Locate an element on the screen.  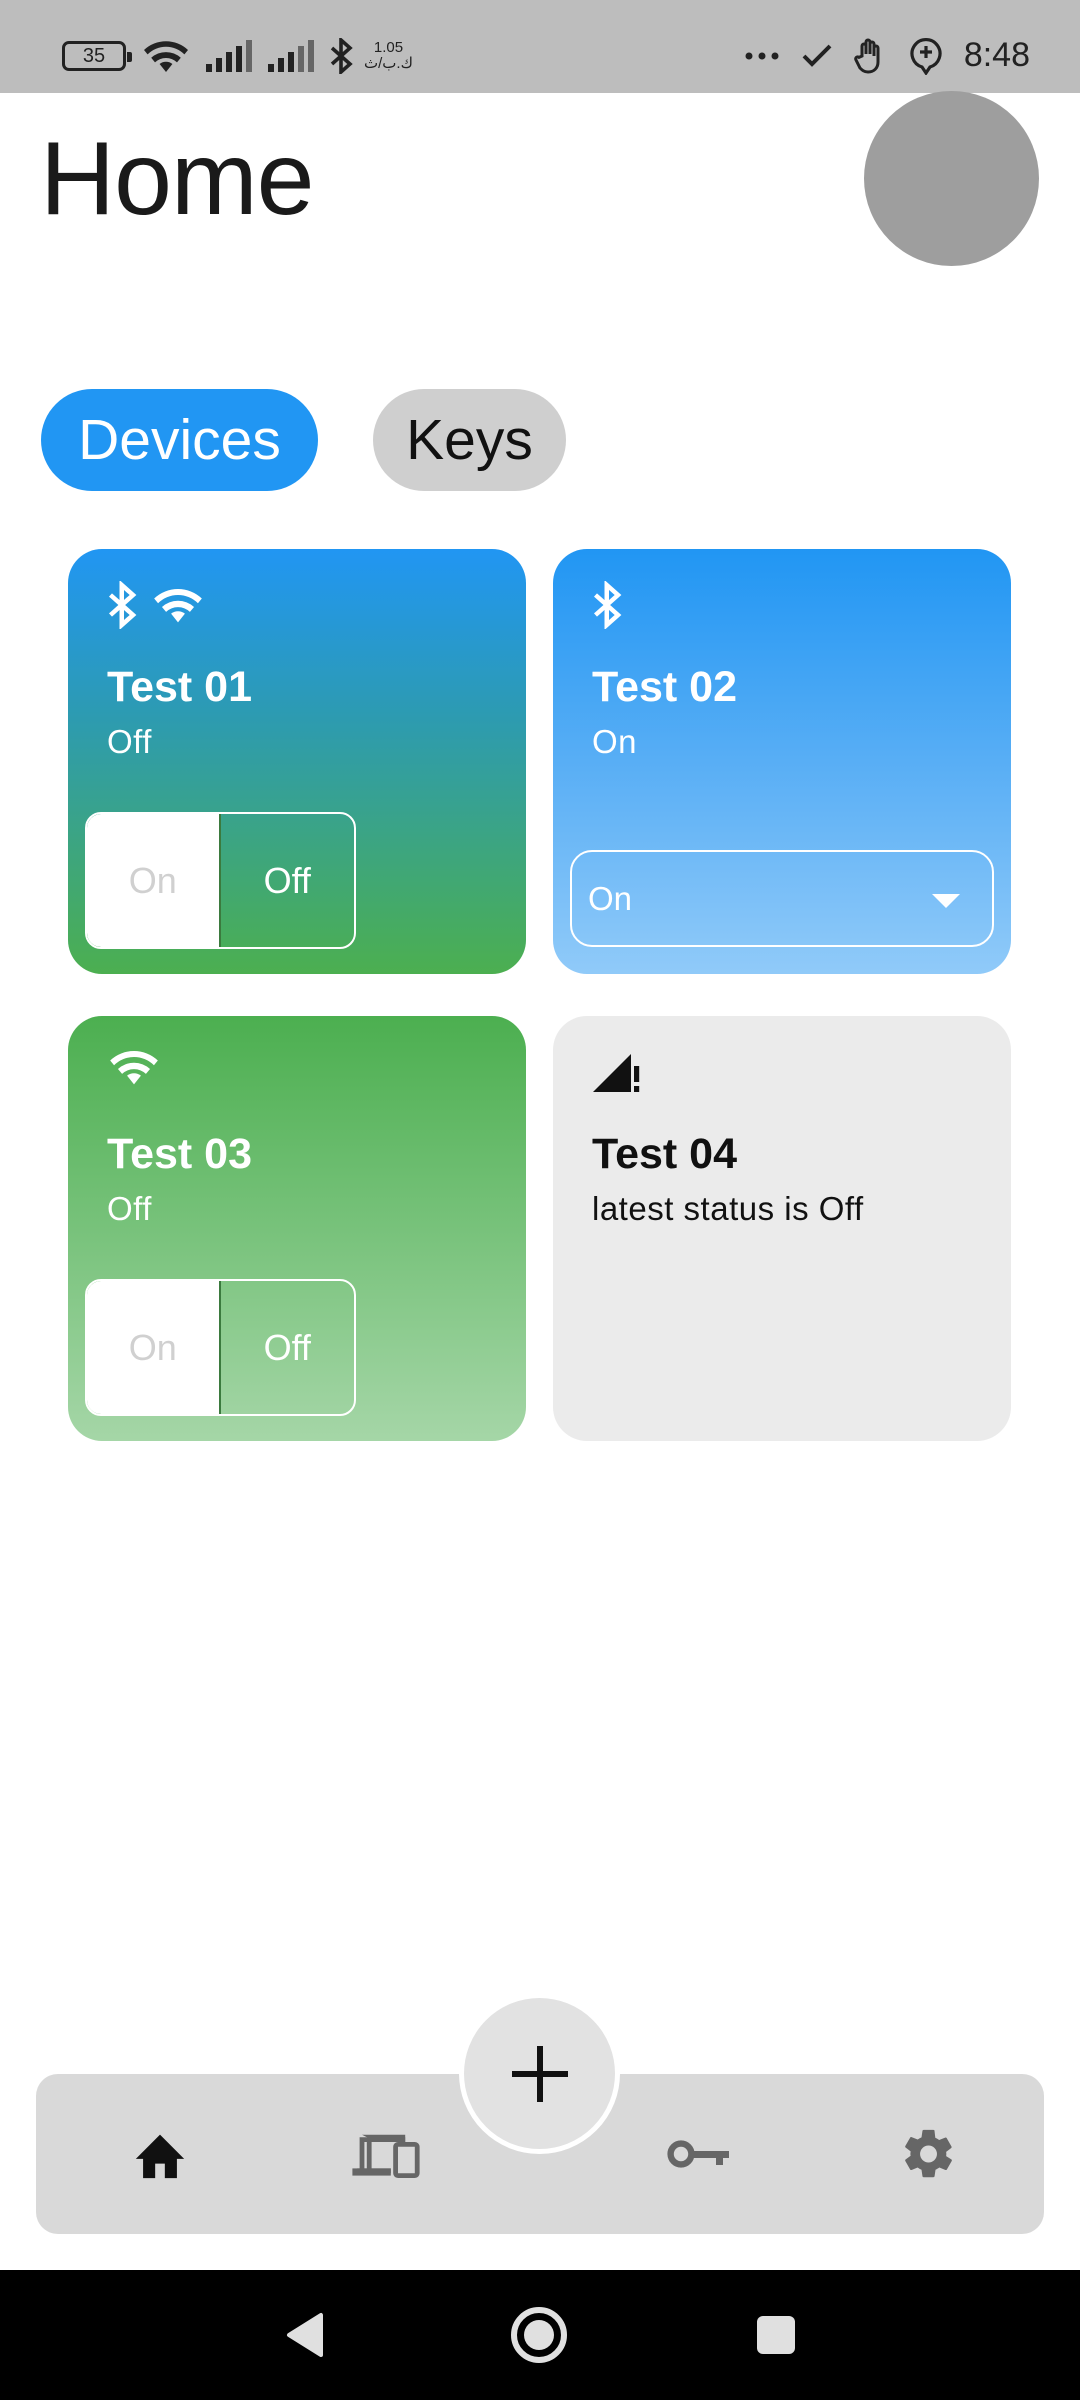
system-home-button is located at coordinates (539, 2335).